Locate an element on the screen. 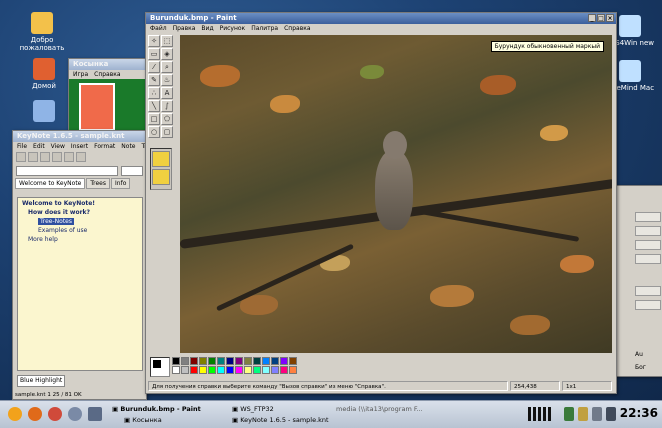 This screenshot has height=428, width=662. maximize-icon: □ is located at coordinates (601, 18).